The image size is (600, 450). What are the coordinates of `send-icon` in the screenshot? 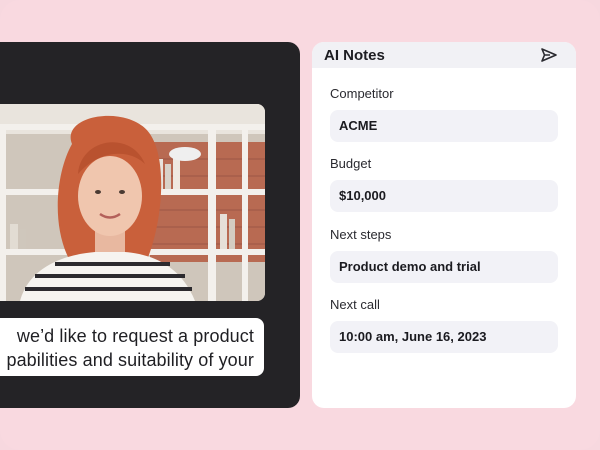 It's located at (549, 55).